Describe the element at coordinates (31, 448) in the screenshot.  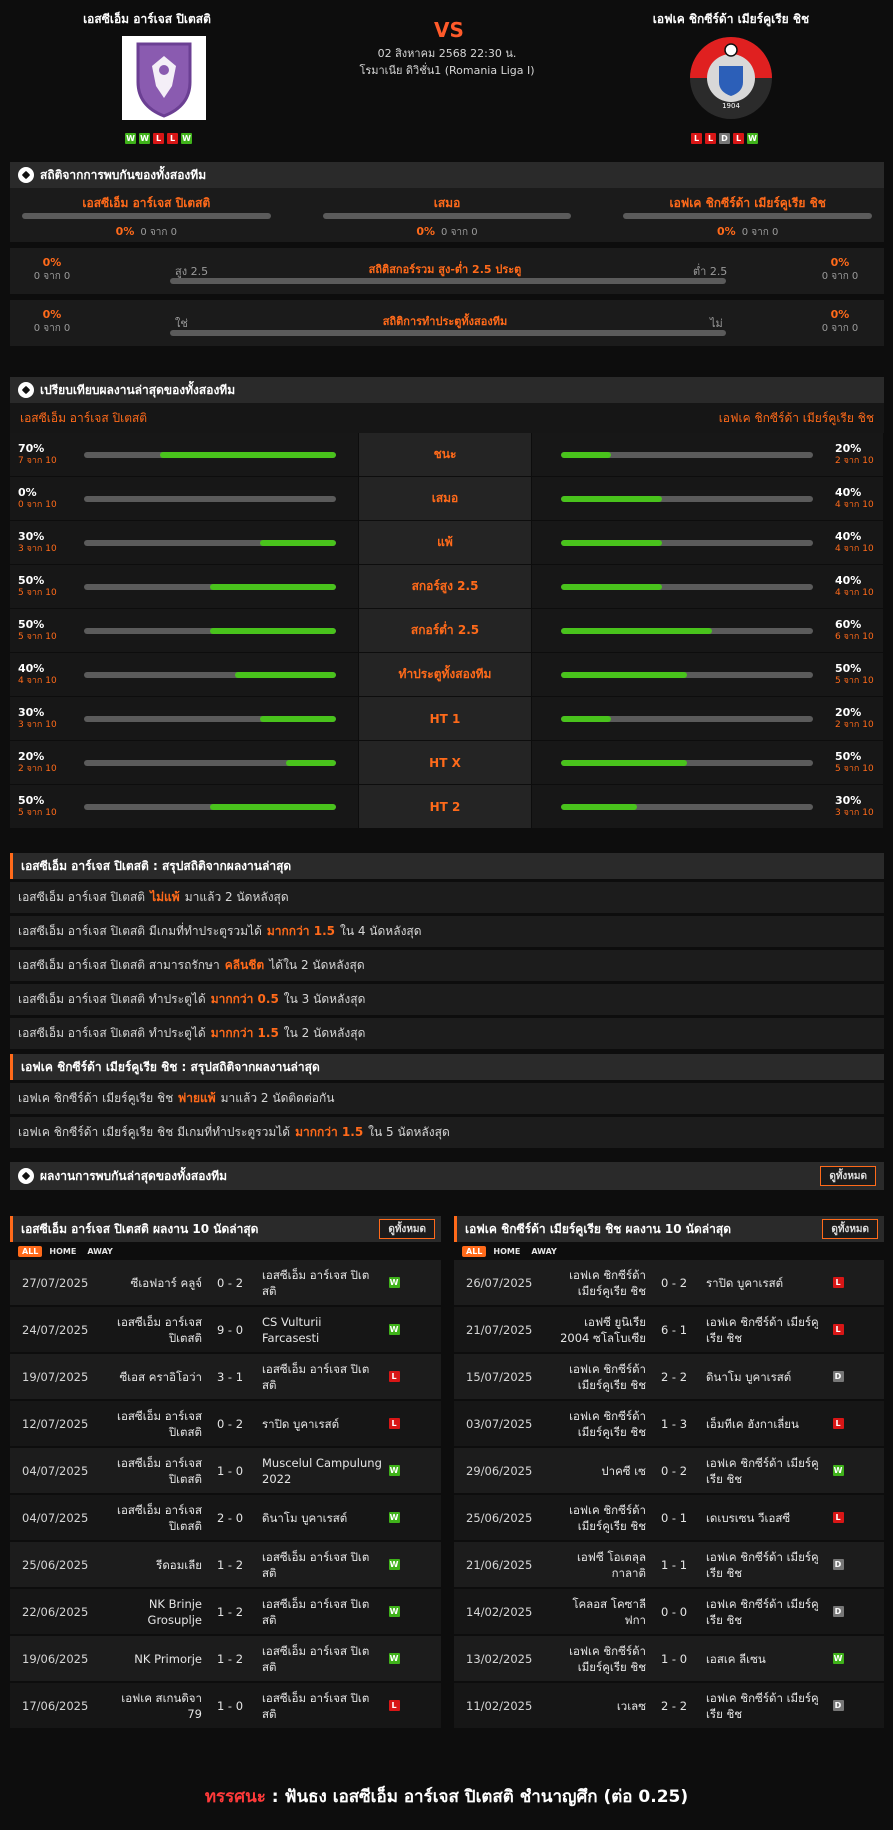
I see `compare-home-pct-value: 70%` at that location.